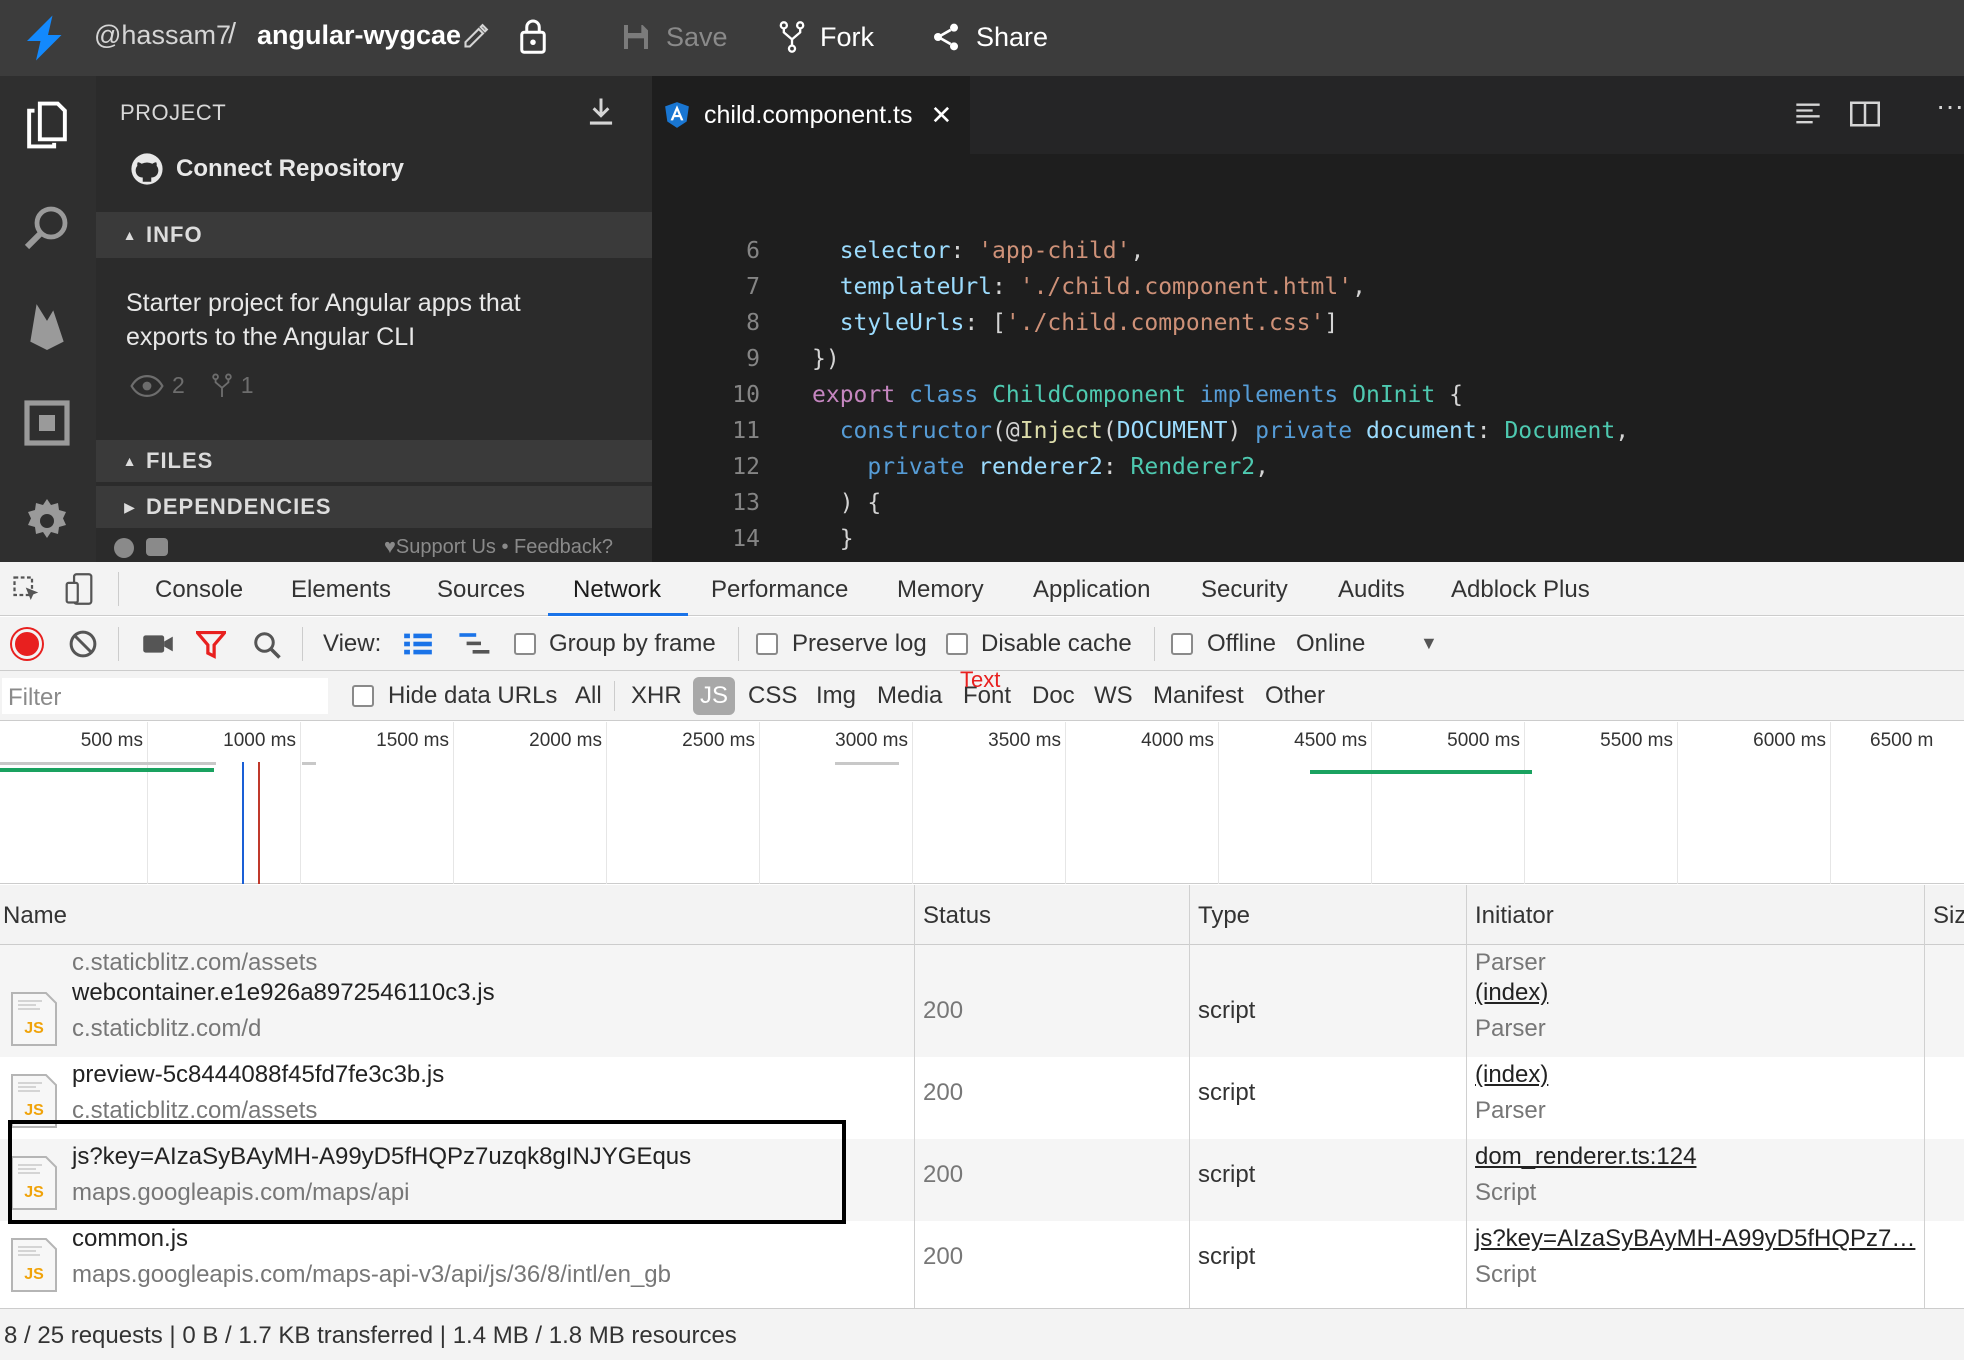  What do you see at coordinates (738, 644) in the screenshot?
I see `divider` at bounding box center [738, 644].